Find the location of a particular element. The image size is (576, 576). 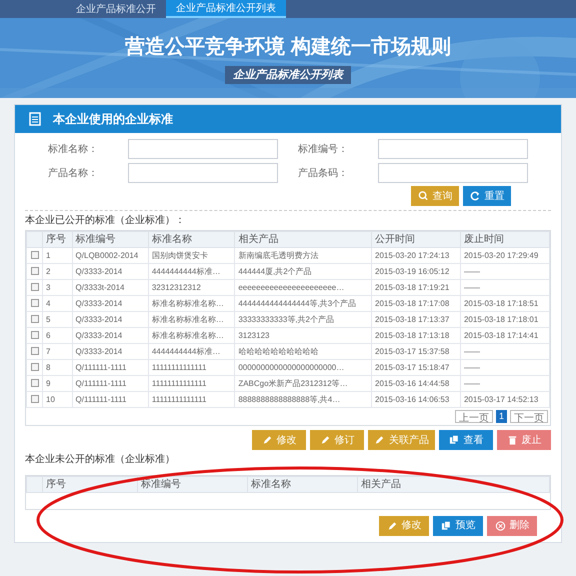

table-cell: 2015-03-16 14:44:58 is located at coordinates (416, 384).